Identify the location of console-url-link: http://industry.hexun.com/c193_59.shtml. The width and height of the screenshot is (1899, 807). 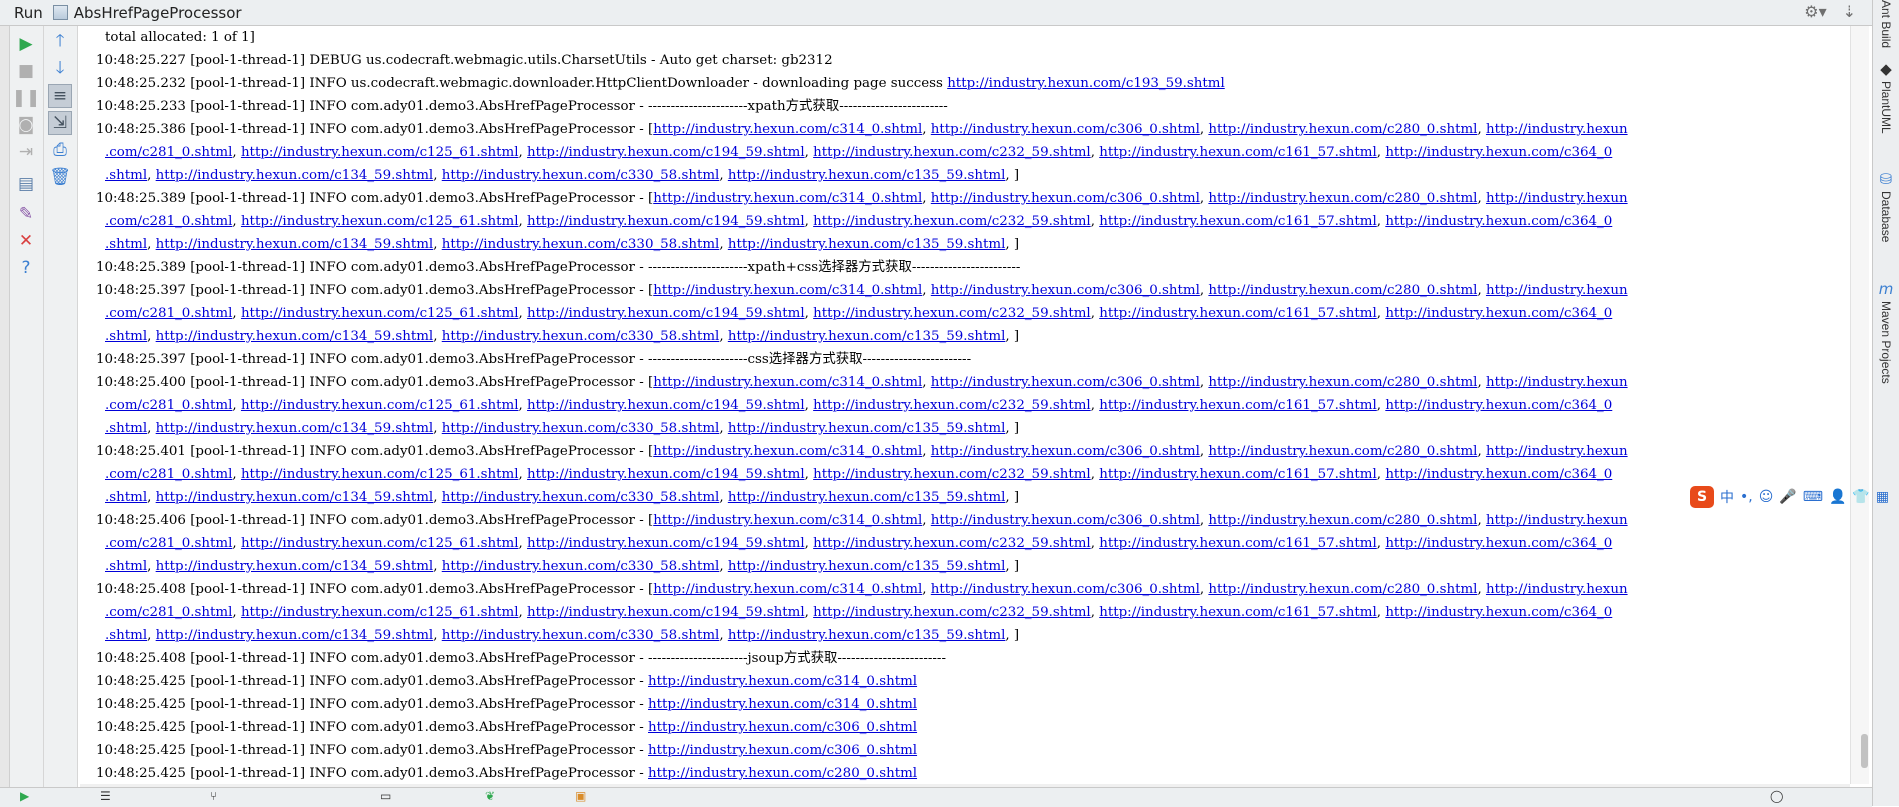
(1086, 83).